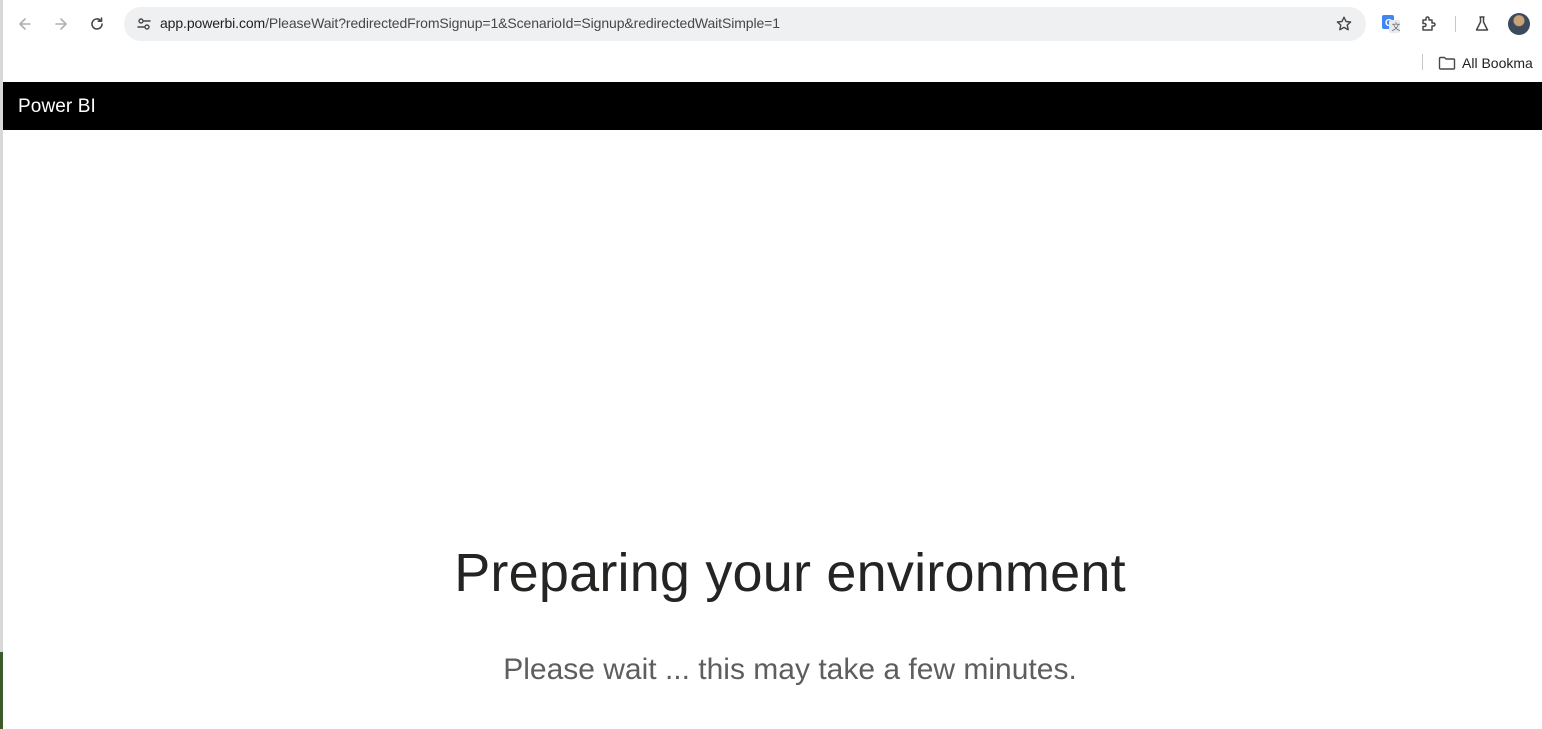  I want to click on translate-extension-button: G 文, so click(1391, 24).